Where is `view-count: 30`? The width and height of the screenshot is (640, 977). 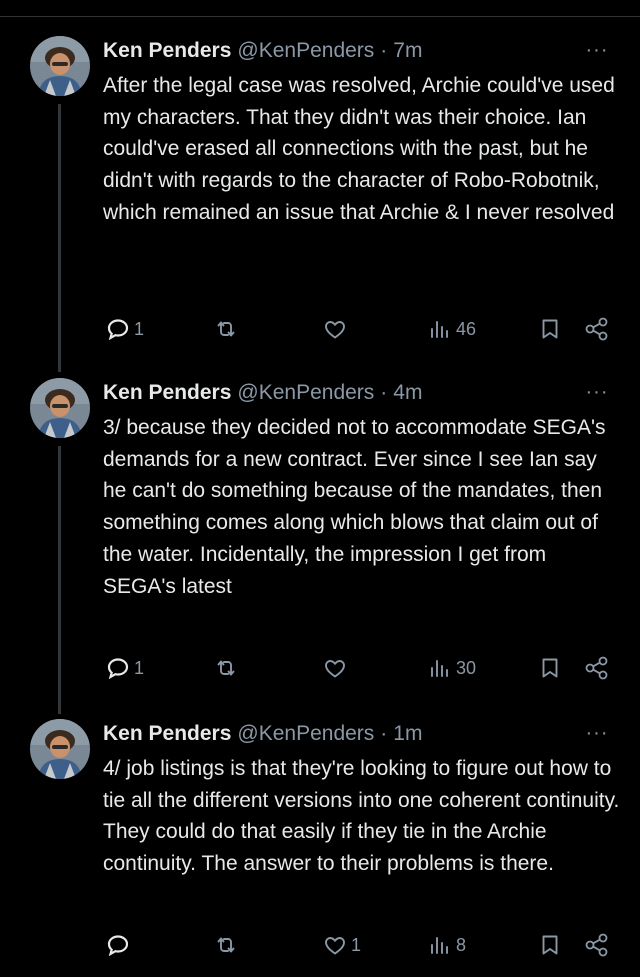 view-count: 30 is located at coordinates (466, 667).